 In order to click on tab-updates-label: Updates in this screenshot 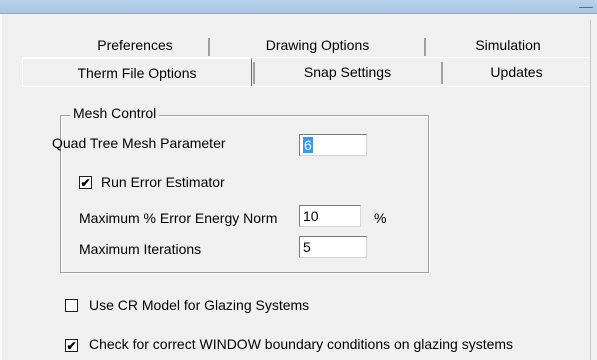, I will do `click(516, 72)`.